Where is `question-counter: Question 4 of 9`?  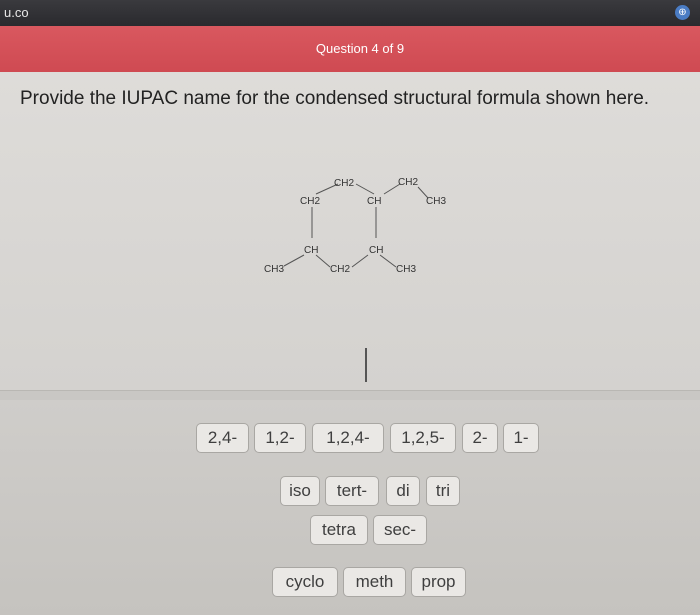 question-counter: Question 4 of 9 is located at coordinates (360, 48).